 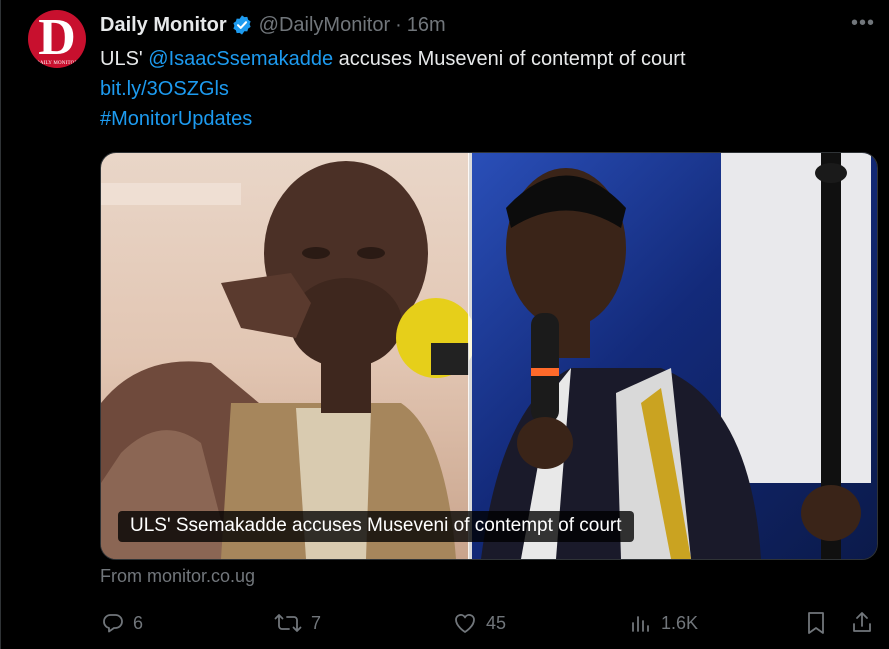 I want to click on reply-icon, so click(x=113, y=623).